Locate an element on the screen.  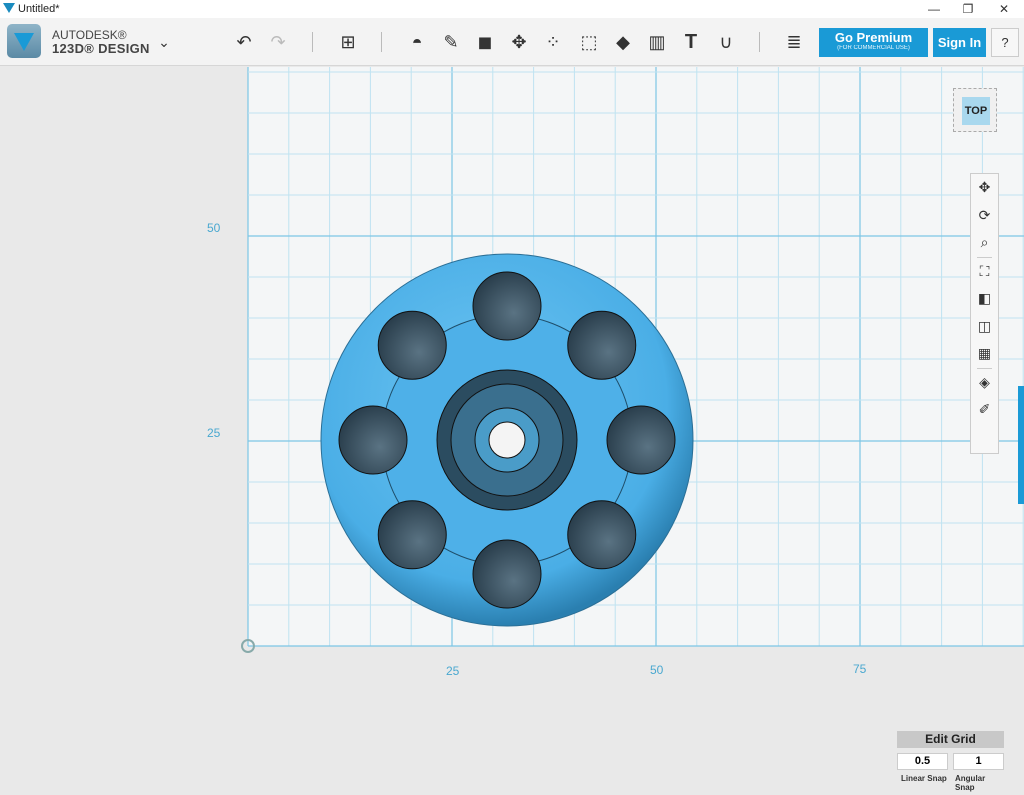
window-title: Untitled* is located at coordinates (39, 9).